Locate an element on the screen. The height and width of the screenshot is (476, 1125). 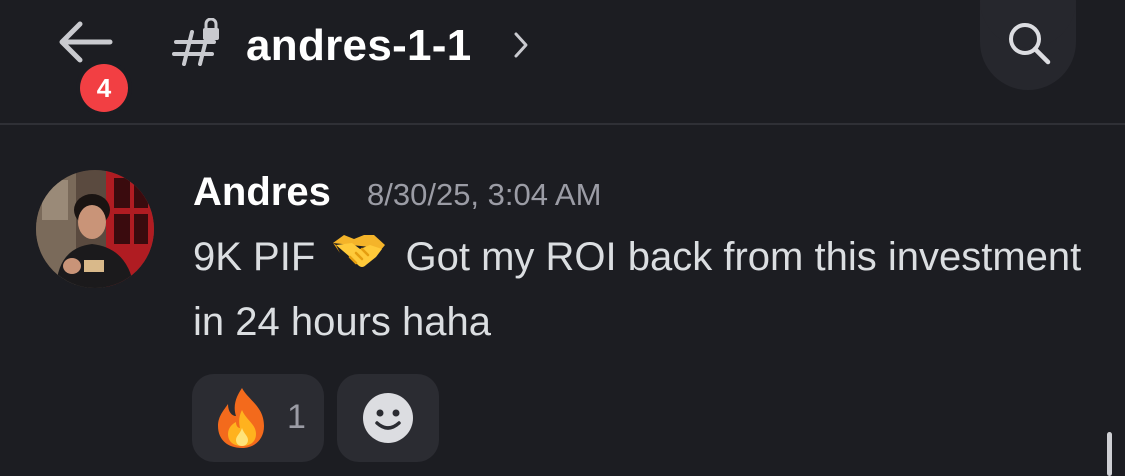
handshake-emoji-icon is located at coordinates (359, 259).